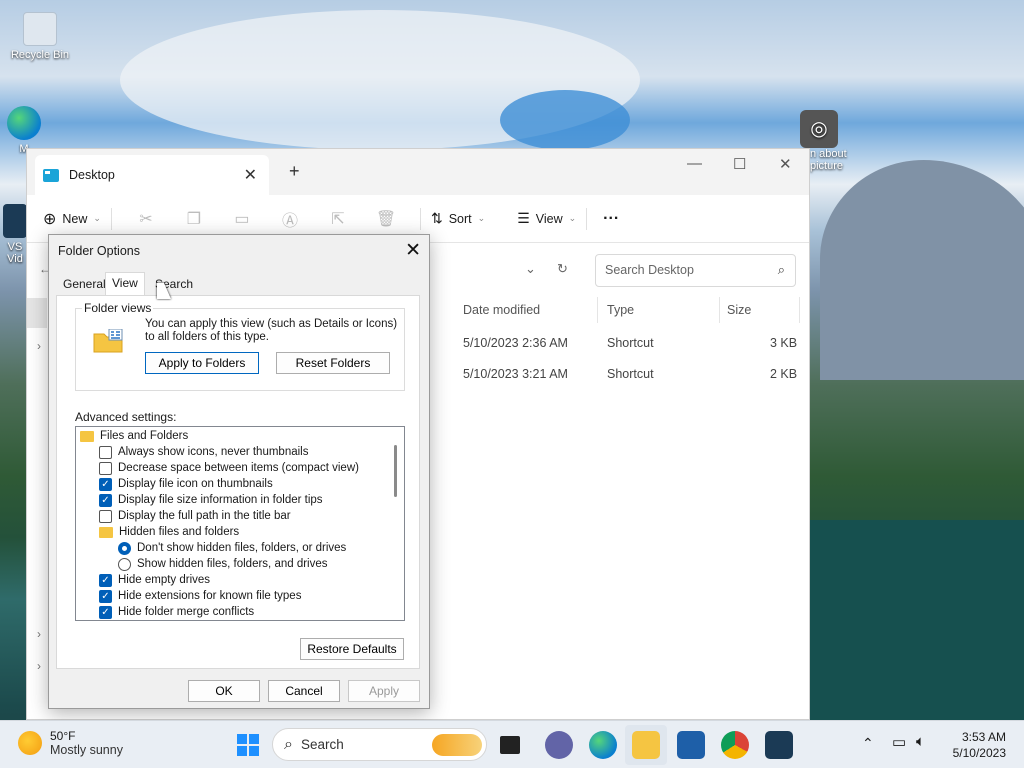 The height and width of the screenshot is (768, 1024). I want to click on taskbar-search-box: ⌕ Search, so click(379, 744).